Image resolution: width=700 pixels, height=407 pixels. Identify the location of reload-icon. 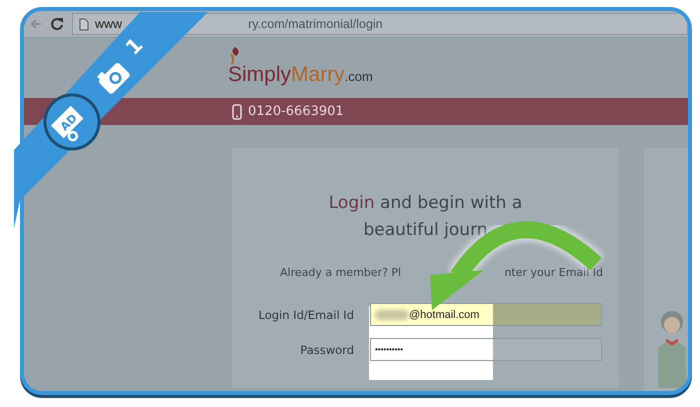
(57, 24).